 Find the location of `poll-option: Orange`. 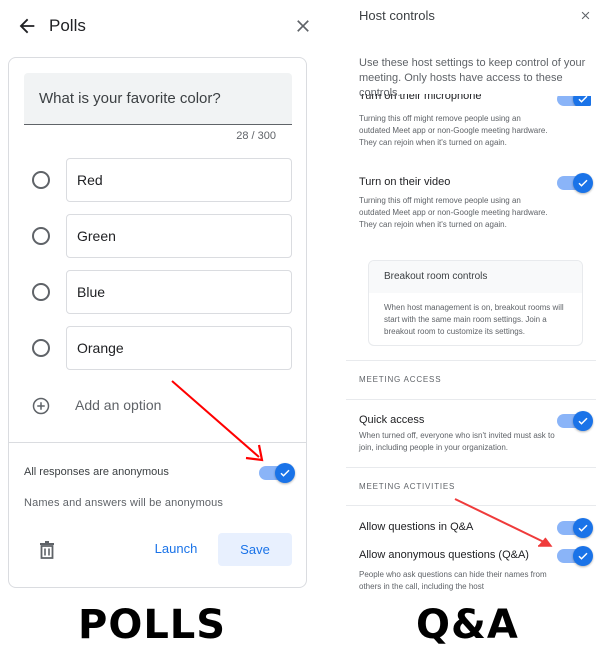

poll-option: Orange is located at coordinates (158, 348).